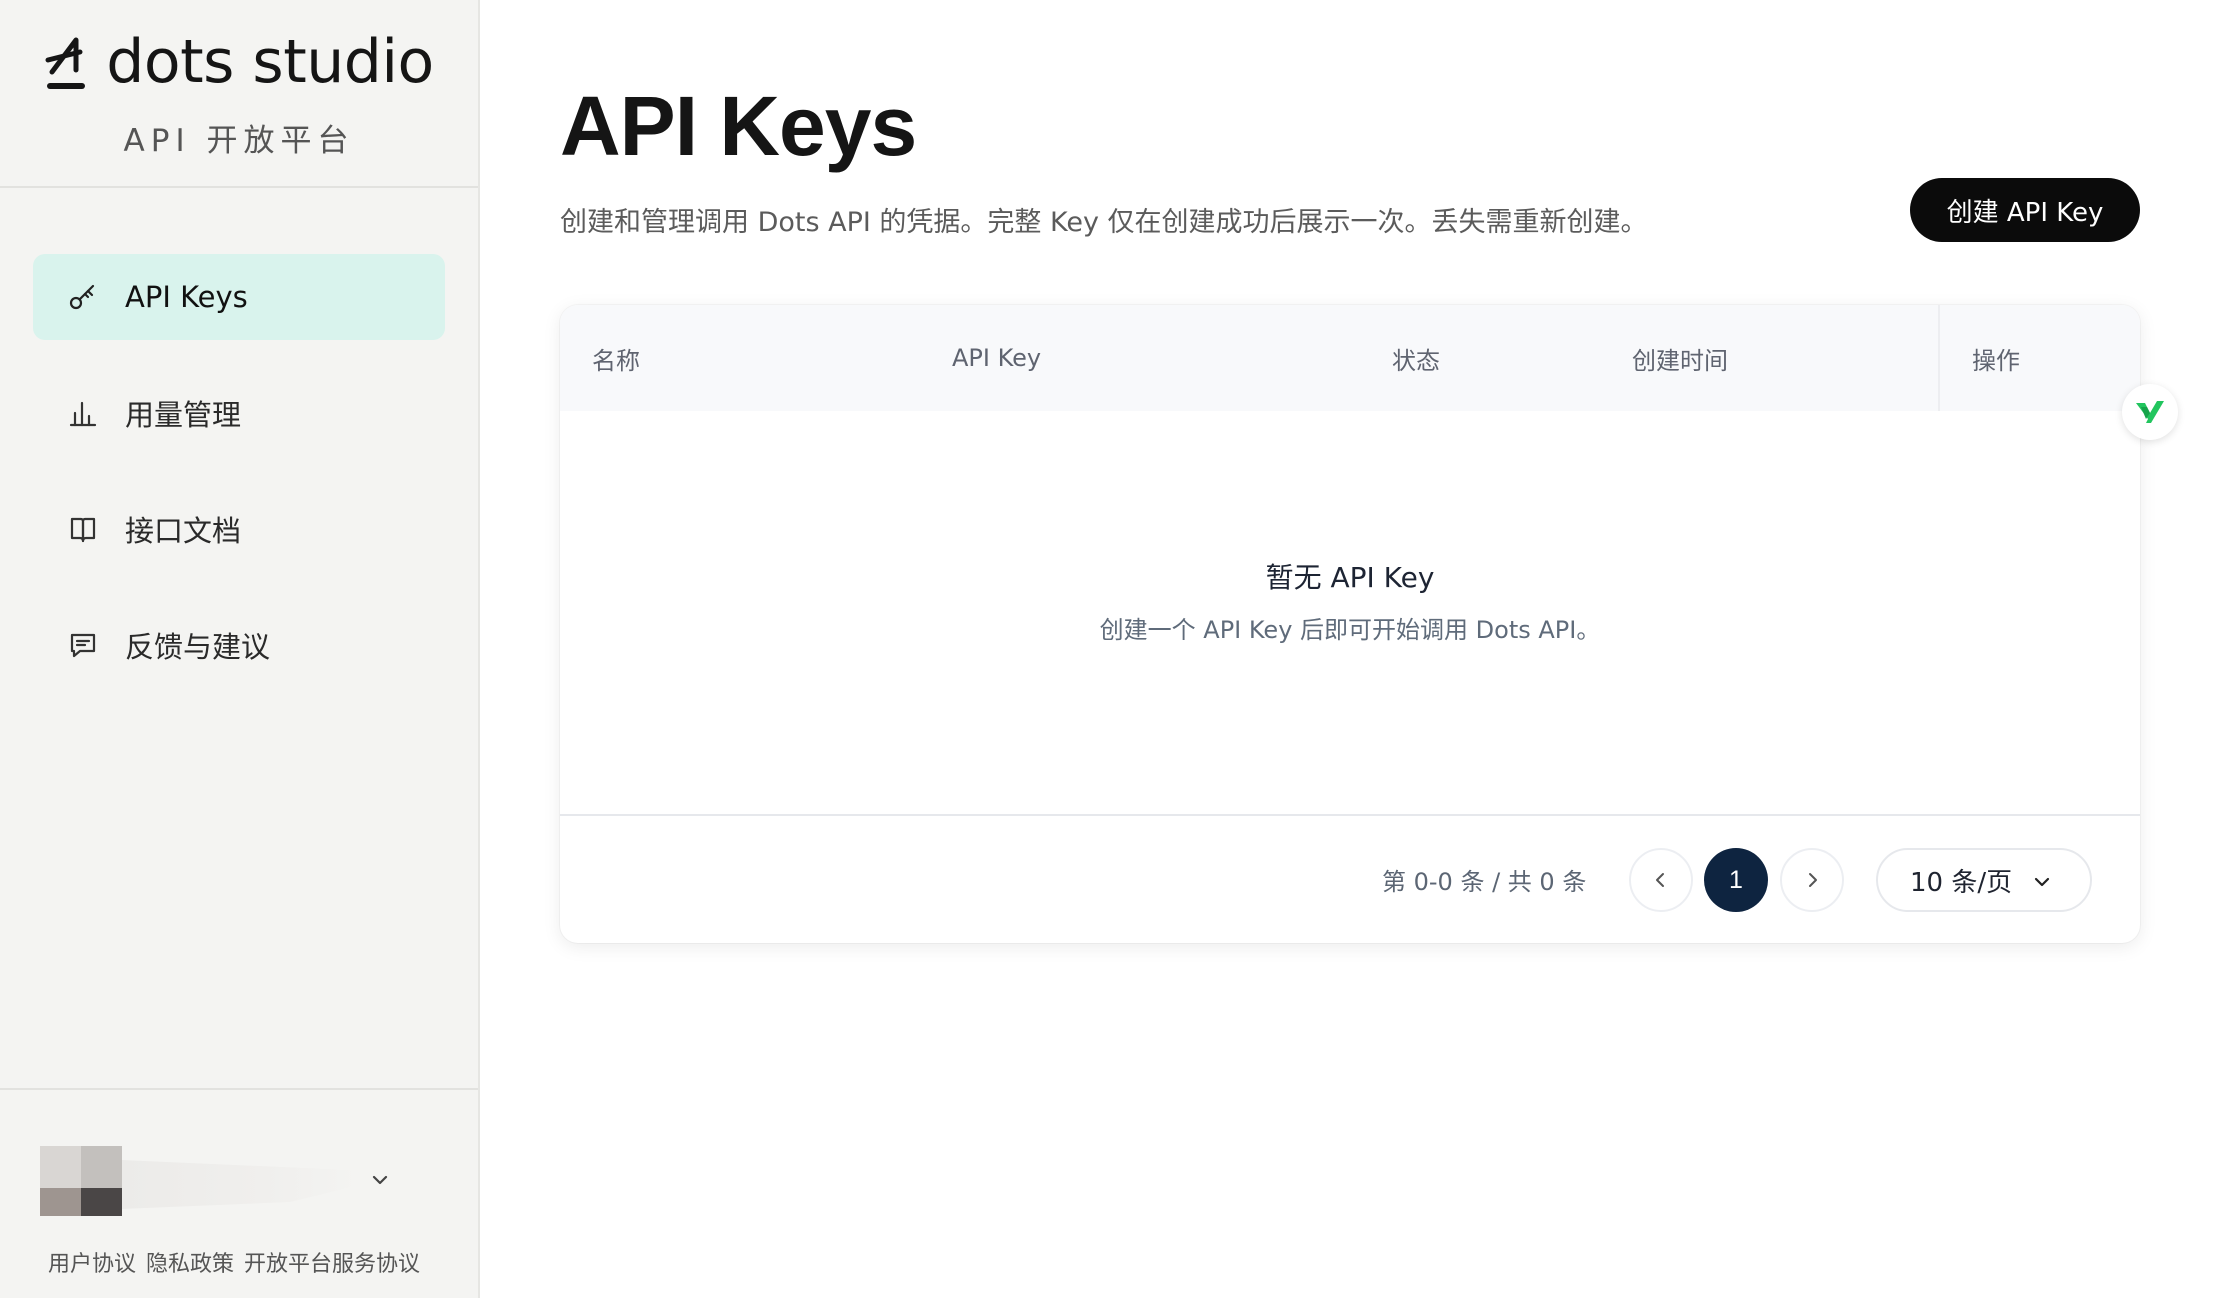 The width and height of the screenshot is (2214, 1298). Describe the element at coordinates (242, 1184) in the screenshot. I see `user-name-redacted` at that location.